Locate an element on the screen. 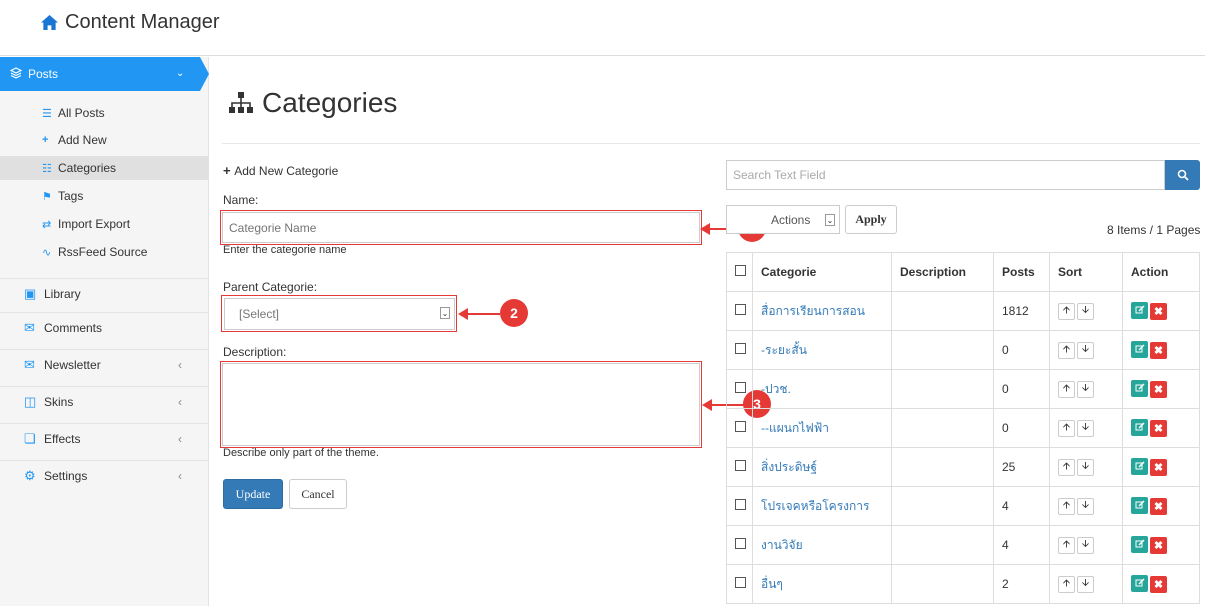 Image resolution: width=1205 pixels, height=606 pixels. sort-cell: 🡩 🡫 is located at coordinates (1086, 350).